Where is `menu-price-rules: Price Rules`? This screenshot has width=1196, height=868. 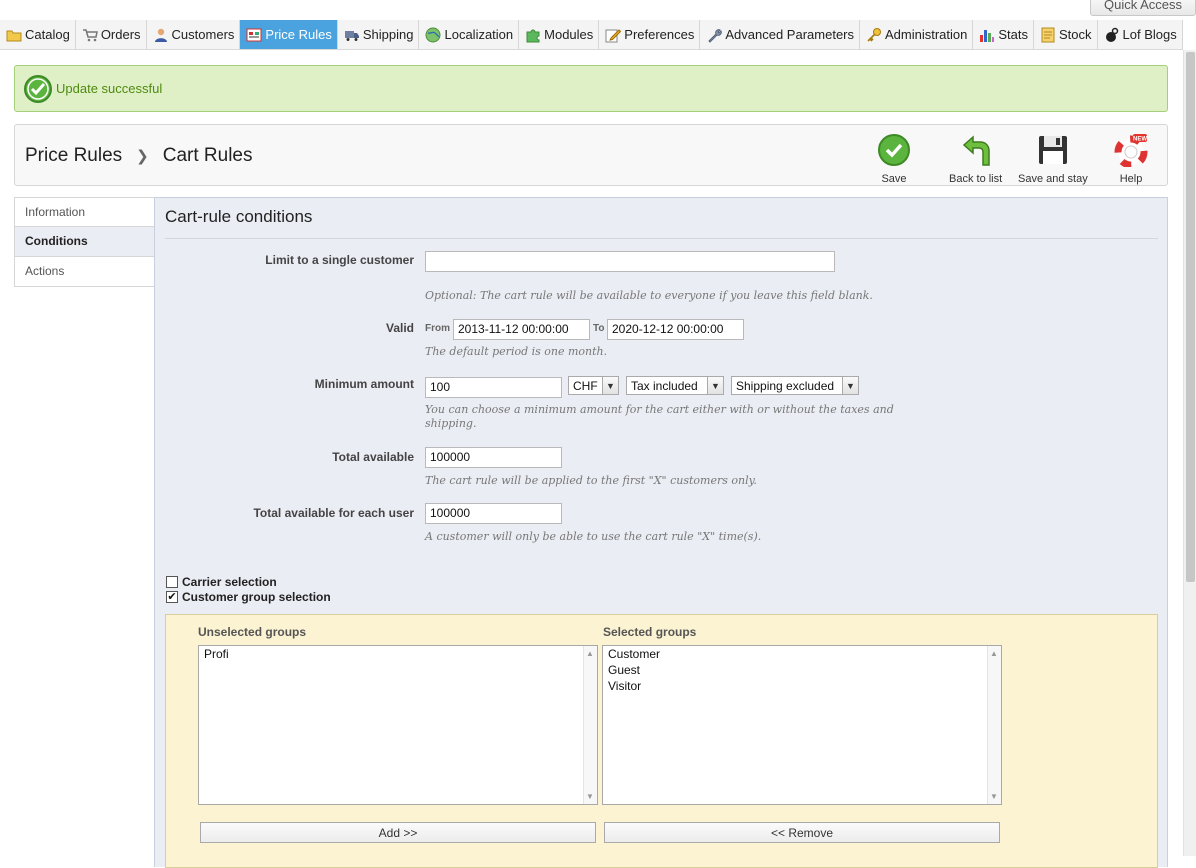
menu-price-rules: Price Rules is located at coordinates (289, 34).